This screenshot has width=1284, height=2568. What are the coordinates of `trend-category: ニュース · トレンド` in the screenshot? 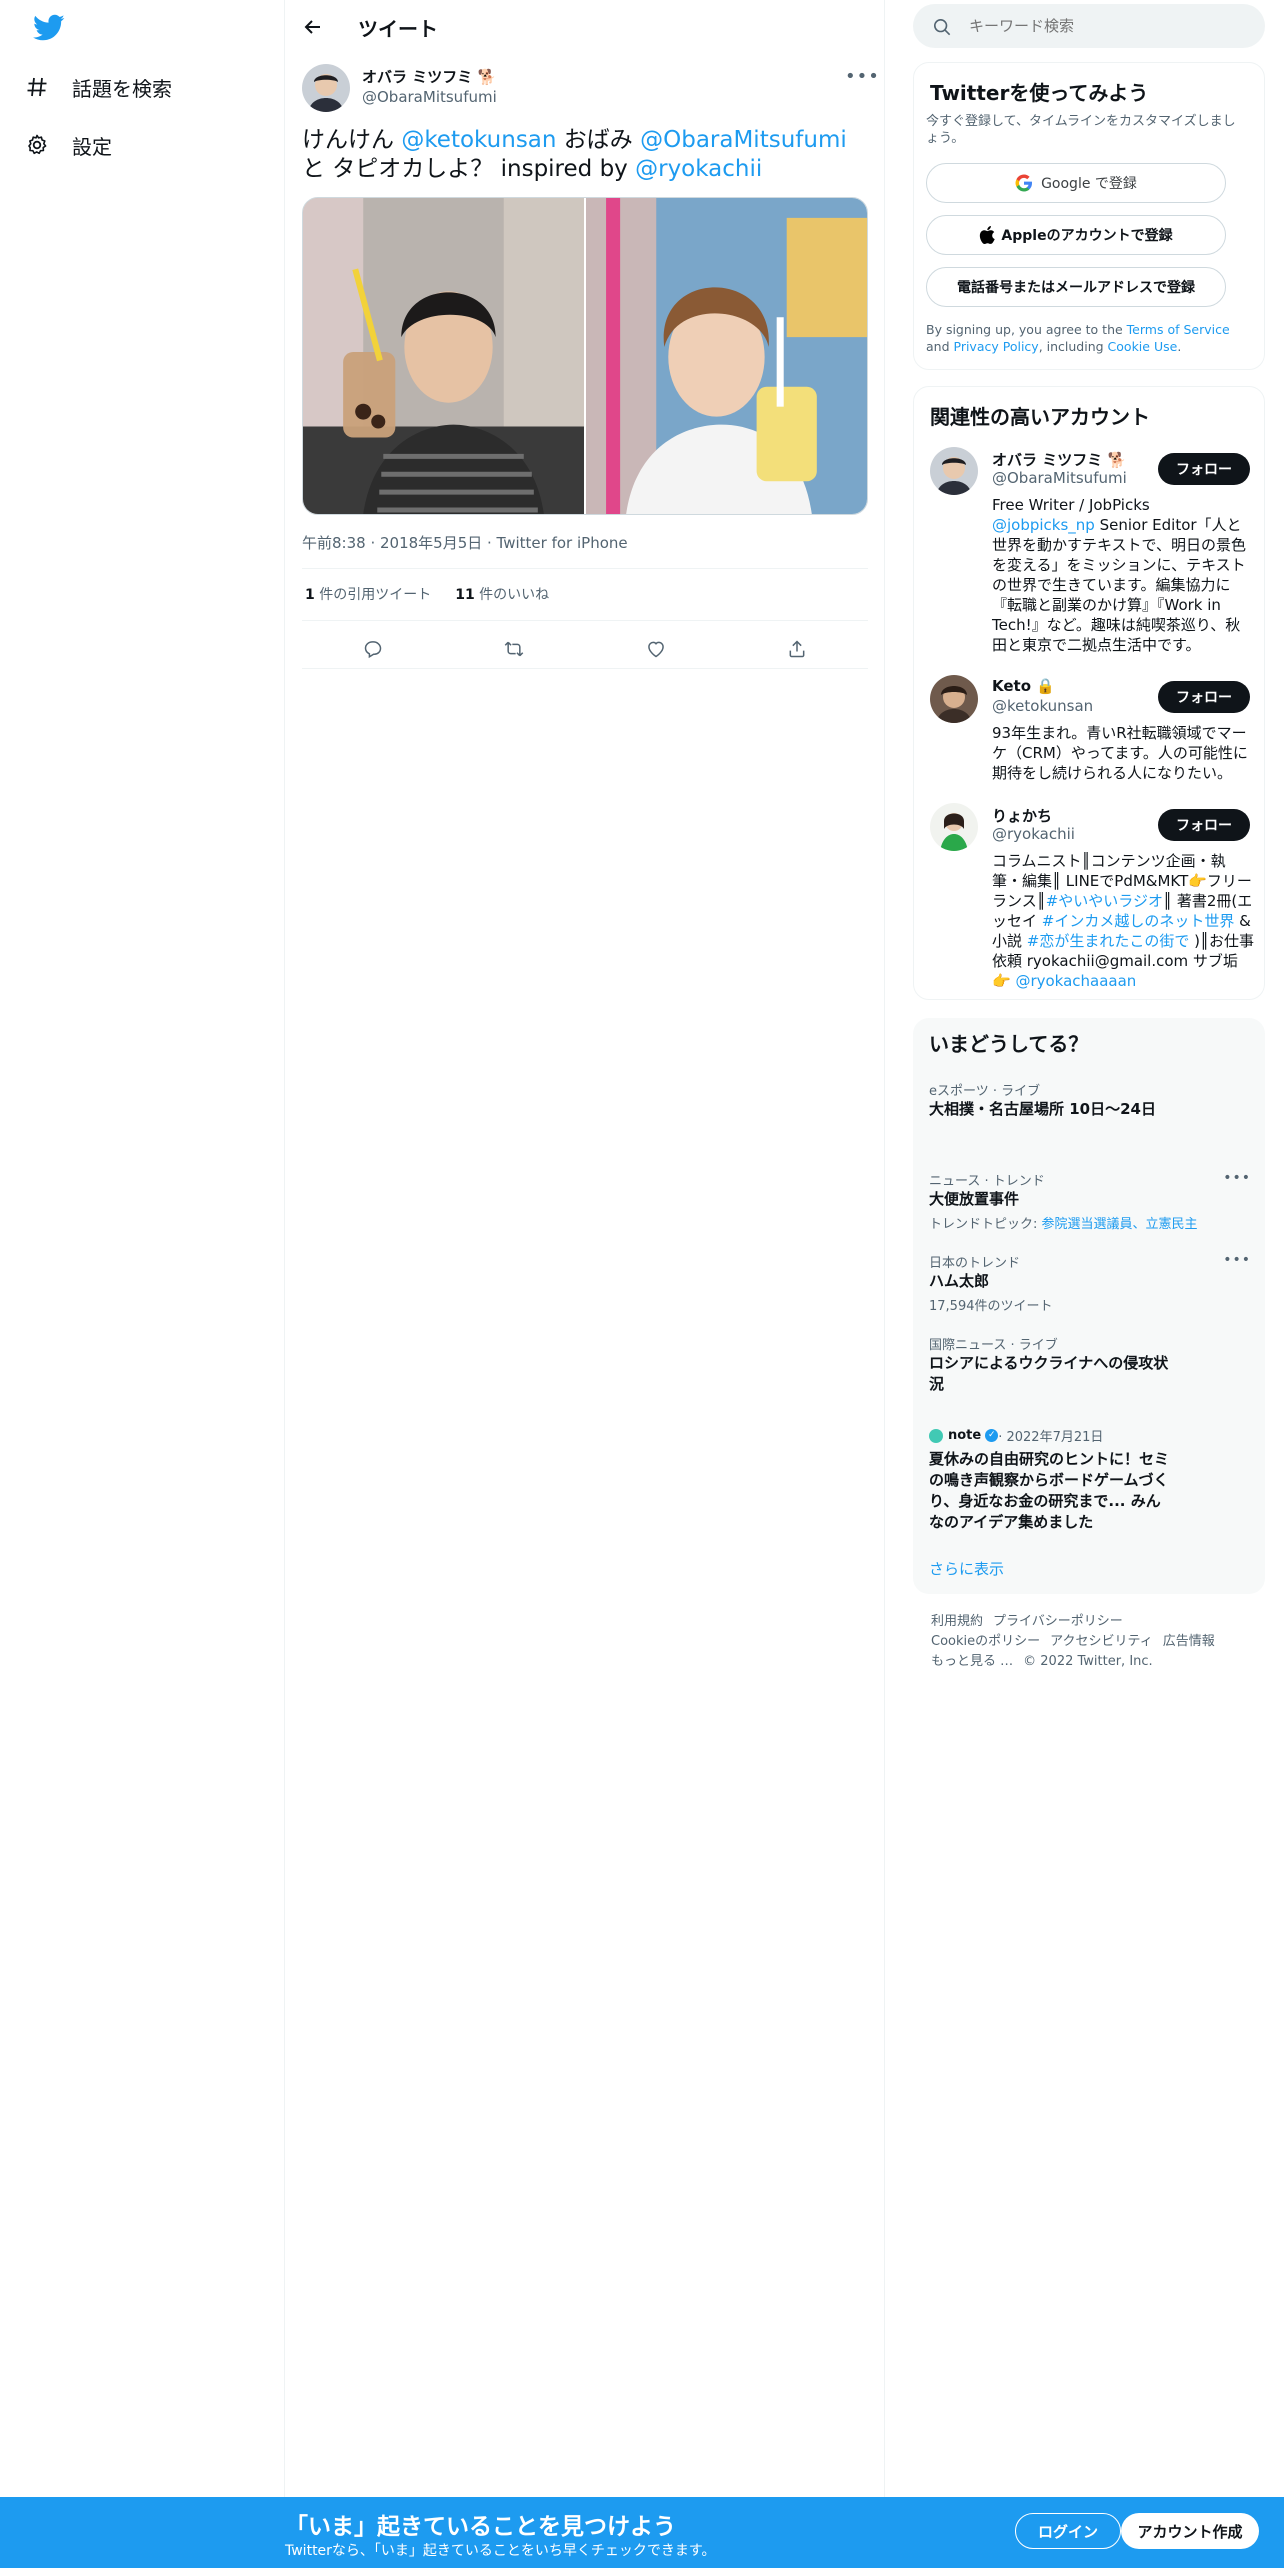 It's located at (987, 1181).